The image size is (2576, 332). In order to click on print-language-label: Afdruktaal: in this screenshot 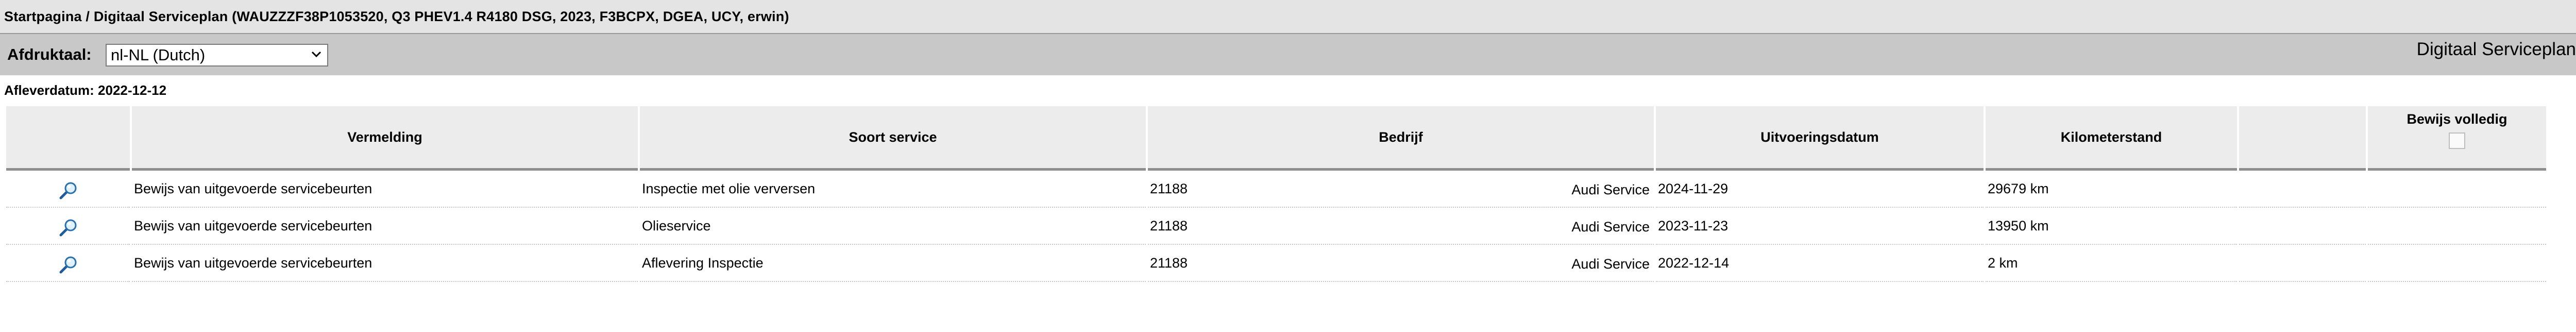, I will do `click(49, 54)`.